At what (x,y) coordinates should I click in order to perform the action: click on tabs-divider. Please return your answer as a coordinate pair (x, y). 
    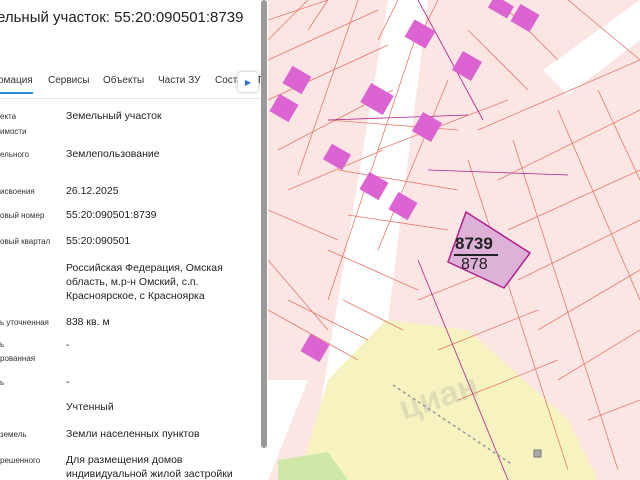
    Looking at the image, I should click on (131, 98).